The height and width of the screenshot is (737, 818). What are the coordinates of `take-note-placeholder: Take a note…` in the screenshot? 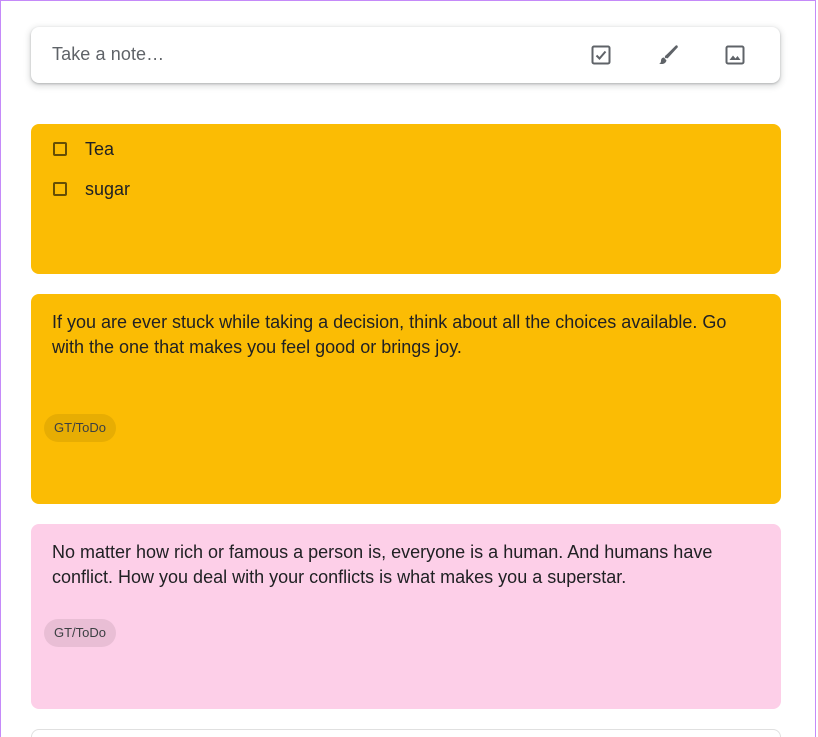 It's located at (108, 54).